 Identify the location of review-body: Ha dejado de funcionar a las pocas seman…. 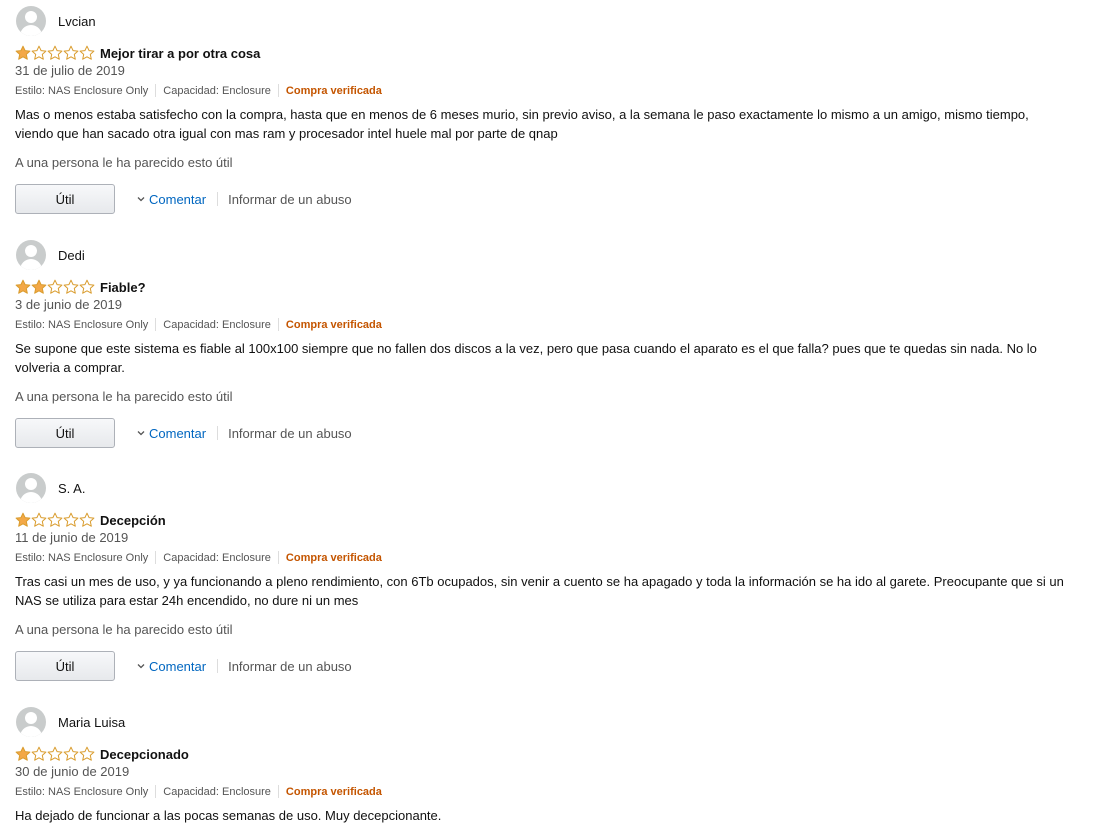
(228, 815).